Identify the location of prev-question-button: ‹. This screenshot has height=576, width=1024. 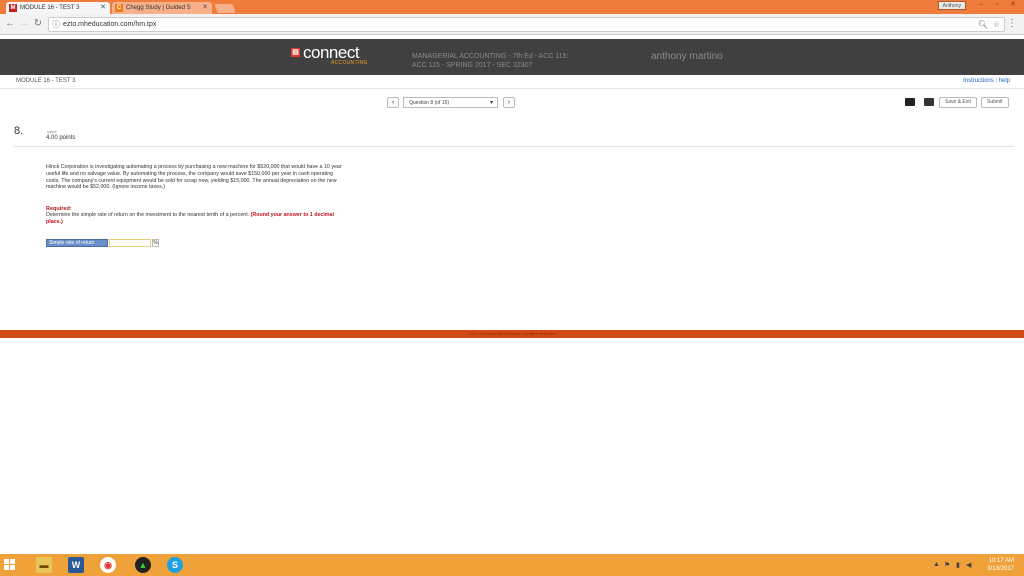
(393, 102).